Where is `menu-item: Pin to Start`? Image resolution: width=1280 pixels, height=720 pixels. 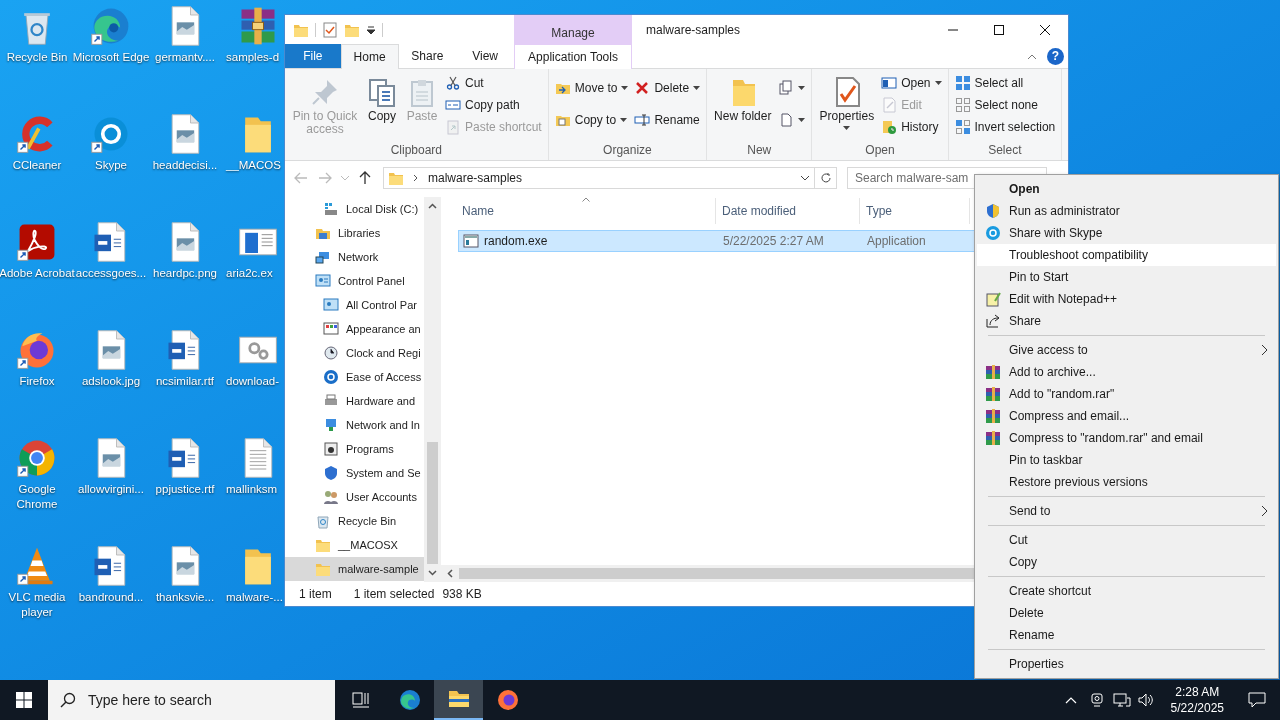 menu-item: Pin to Start is located at coordinates (1126, 277).